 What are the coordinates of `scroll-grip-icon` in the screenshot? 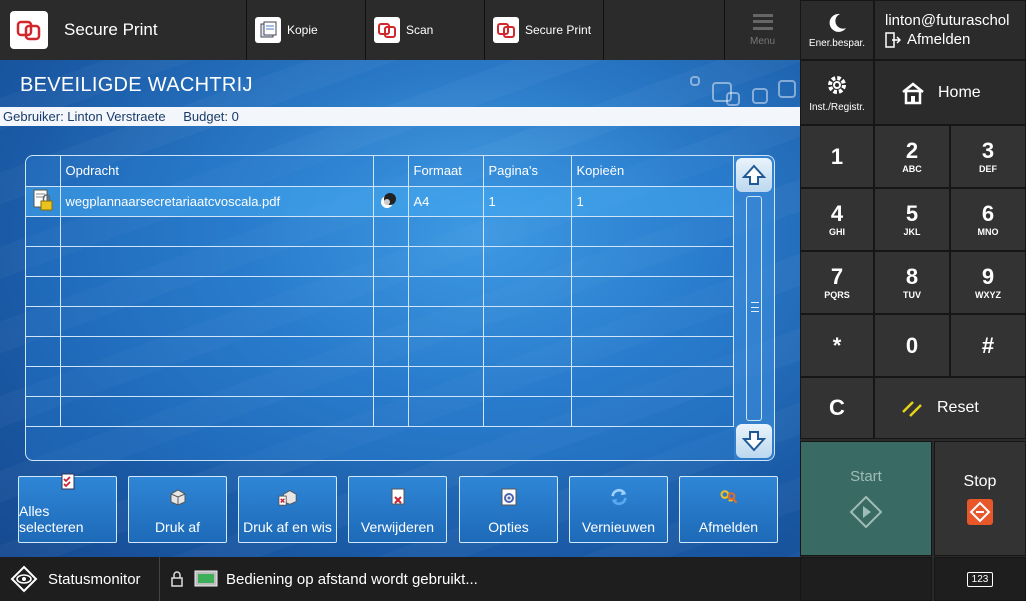 It's located at (755, 307).